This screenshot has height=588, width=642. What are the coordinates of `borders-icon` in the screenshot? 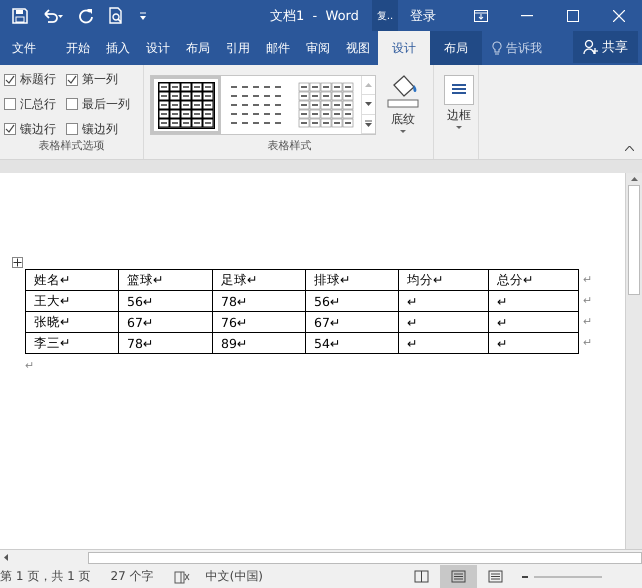 It's located at (459, 90).